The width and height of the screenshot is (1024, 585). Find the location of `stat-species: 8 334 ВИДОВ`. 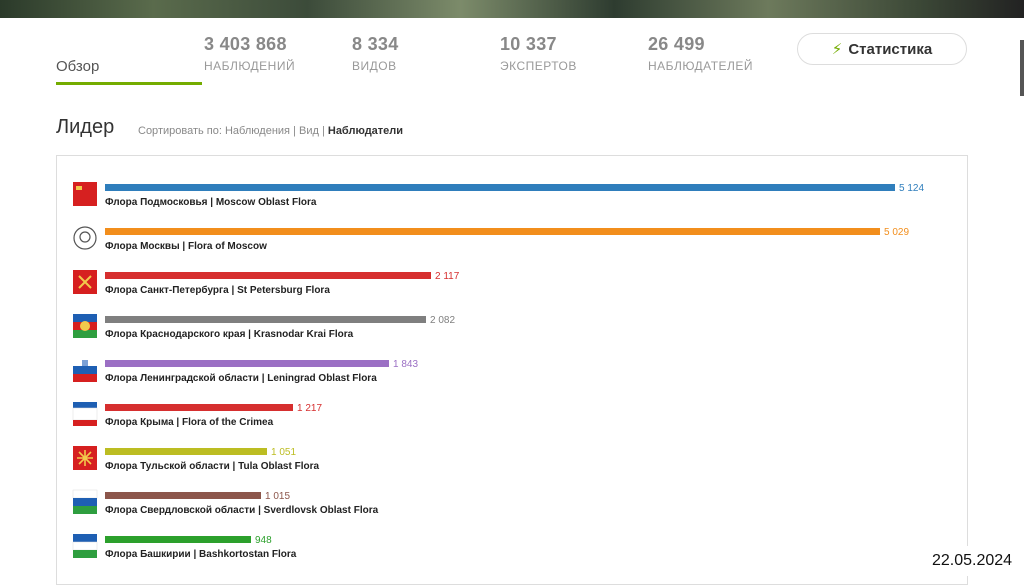

stat-species: 8 334 ВИДОВ is located at coordinates (375, 53).